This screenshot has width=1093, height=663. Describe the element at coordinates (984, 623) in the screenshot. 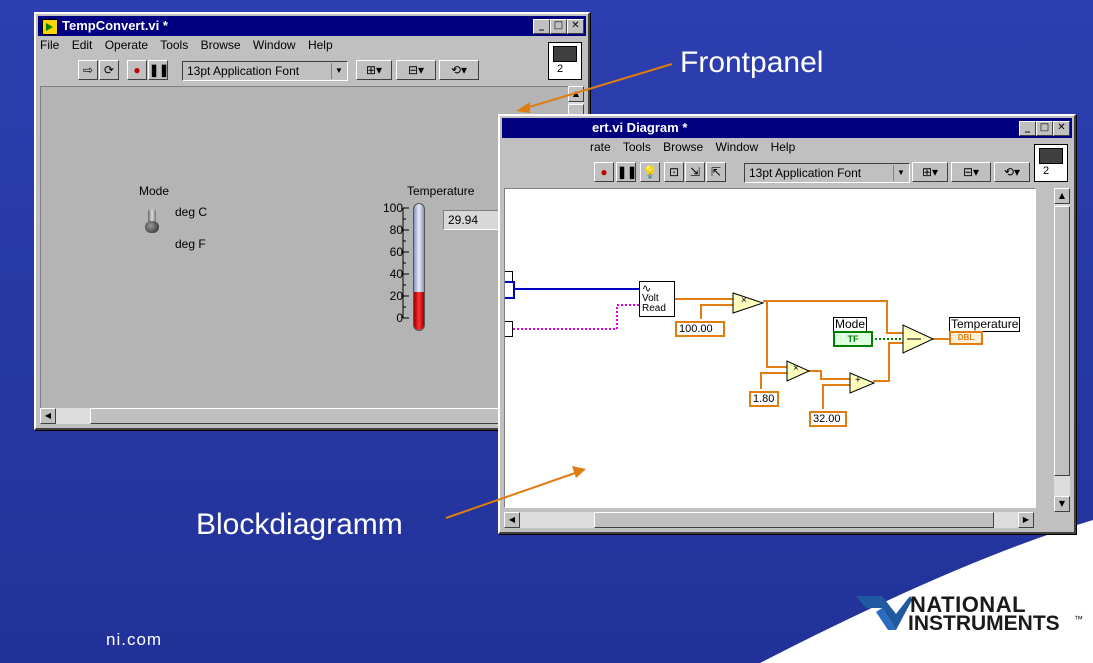

I see `logo-line-2: INSTRUMENTS` at that location.